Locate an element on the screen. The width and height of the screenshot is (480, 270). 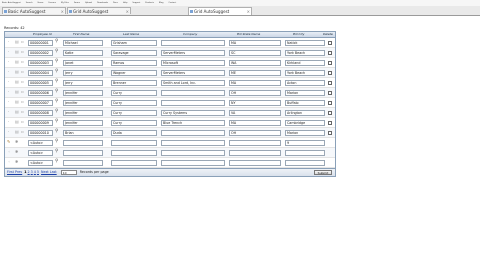
bill-city-field is located at coordinates (305, 152).